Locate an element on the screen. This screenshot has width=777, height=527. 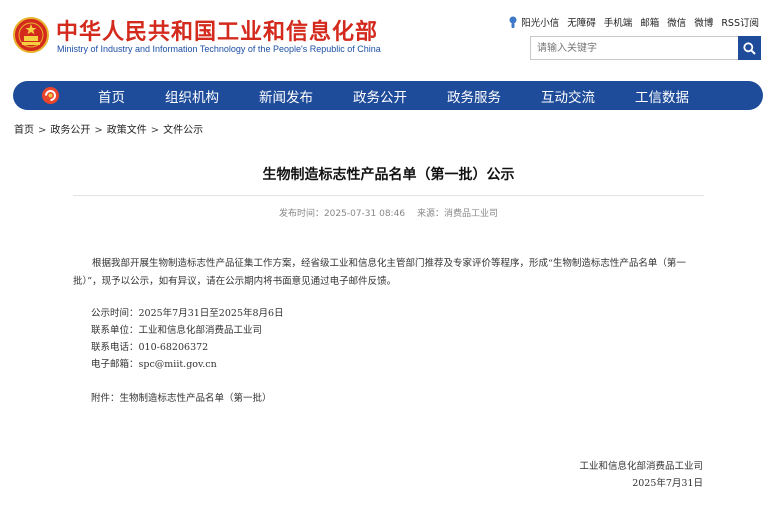
search-box is located at coordinates (645, 48).